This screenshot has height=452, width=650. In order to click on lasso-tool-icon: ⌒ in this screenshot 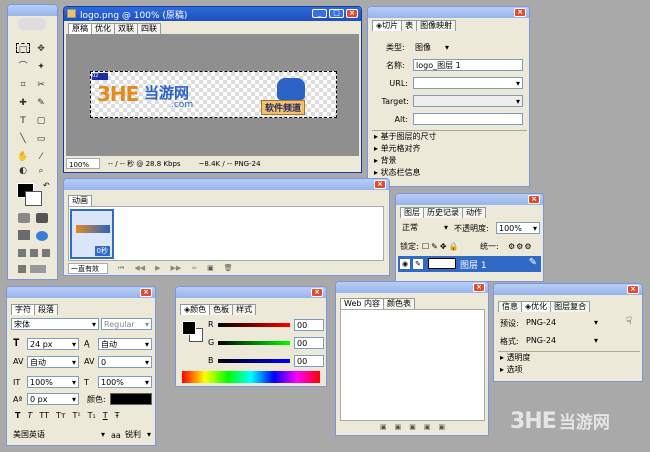, I will do `click(23, 67)`.